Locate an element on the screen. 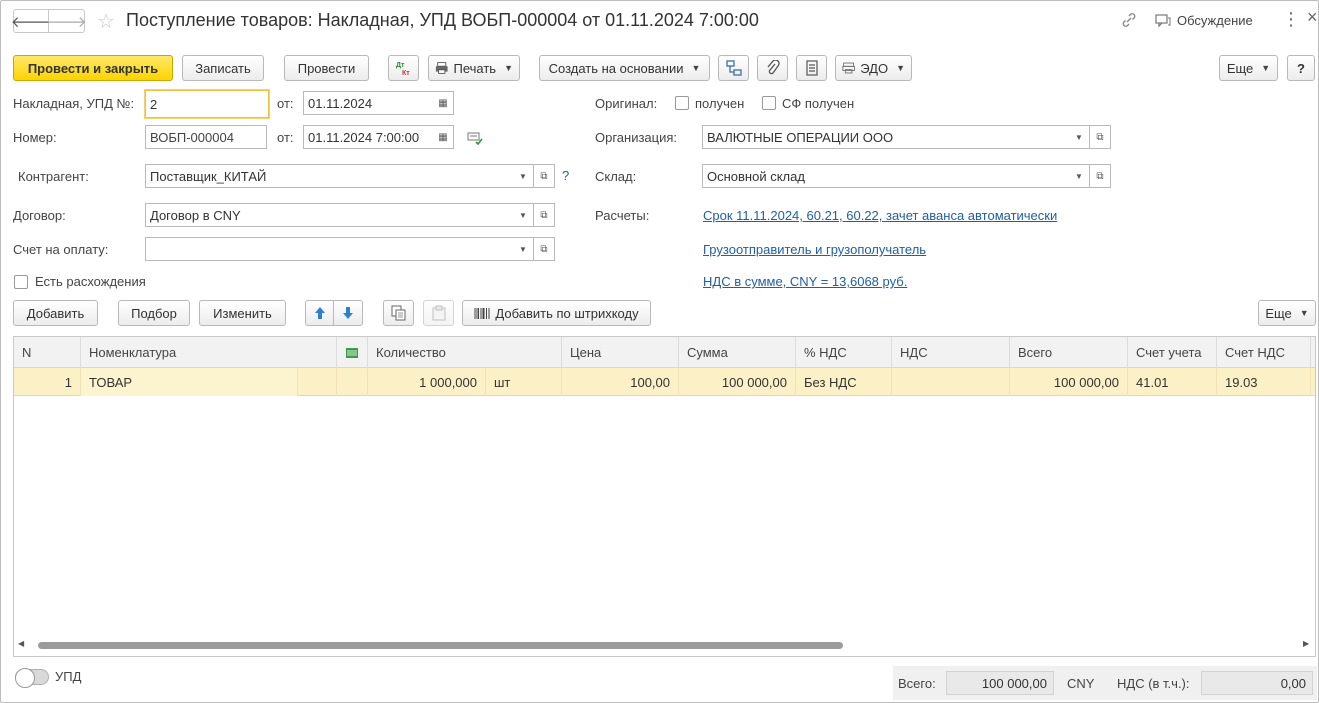 This screenshot has width=1319, height=703. sf-received-label: СФ получен is located at coordinates (818, 103).